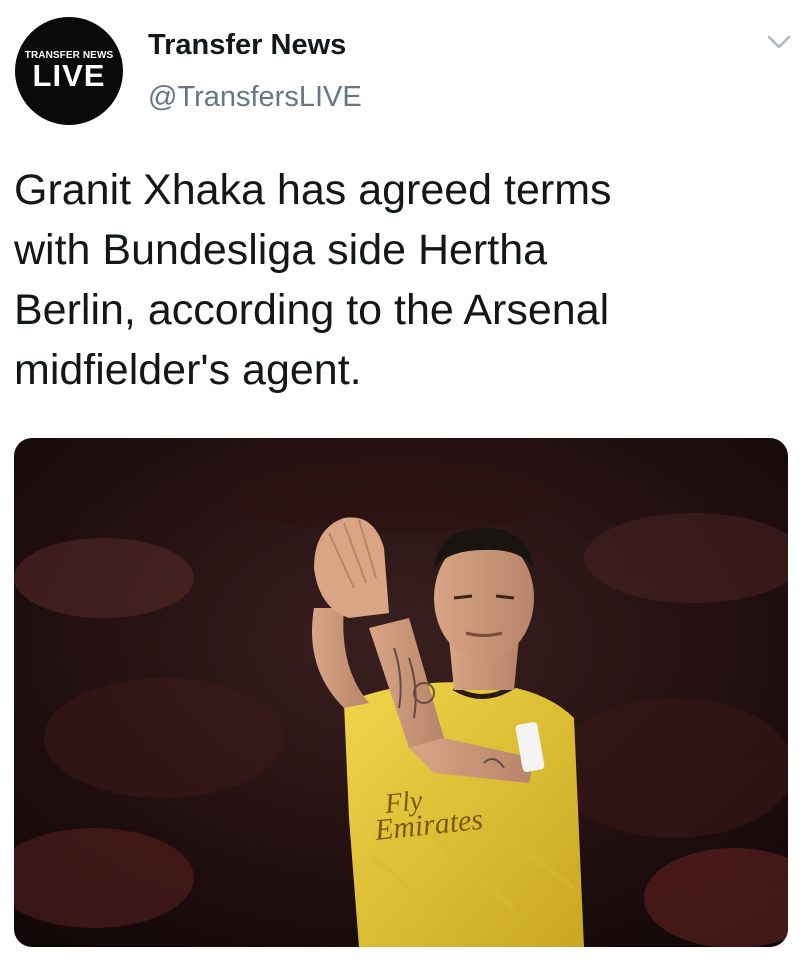 The height and width of the screenshot is (976, 800). Describe the element at coordinates (779, 42) in the screenshot. I see `chevron-down-icon` at that location.